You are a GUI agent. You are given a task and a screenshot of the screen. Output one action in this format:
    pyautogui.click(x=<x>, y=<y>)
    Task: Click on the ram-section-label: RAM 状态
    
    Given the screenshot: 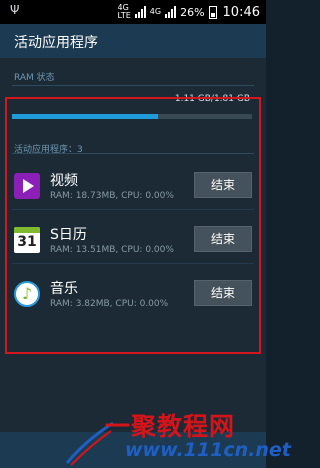 What is the action you would take?
    pyautogui.click(x=34, y=78)
    